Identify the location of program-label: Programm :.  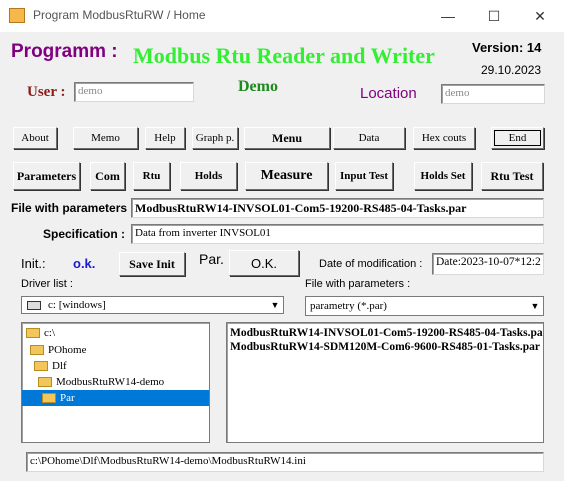
(64, 51).